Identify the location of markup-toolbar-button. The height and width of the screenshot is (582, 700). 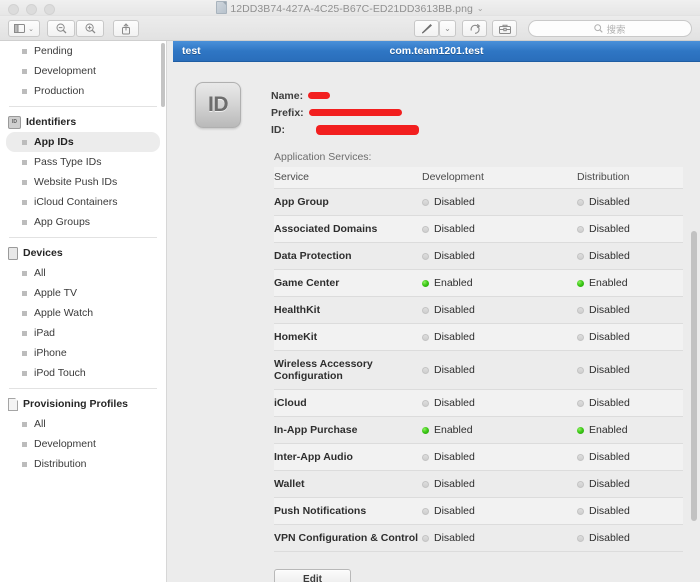
(504, 28).